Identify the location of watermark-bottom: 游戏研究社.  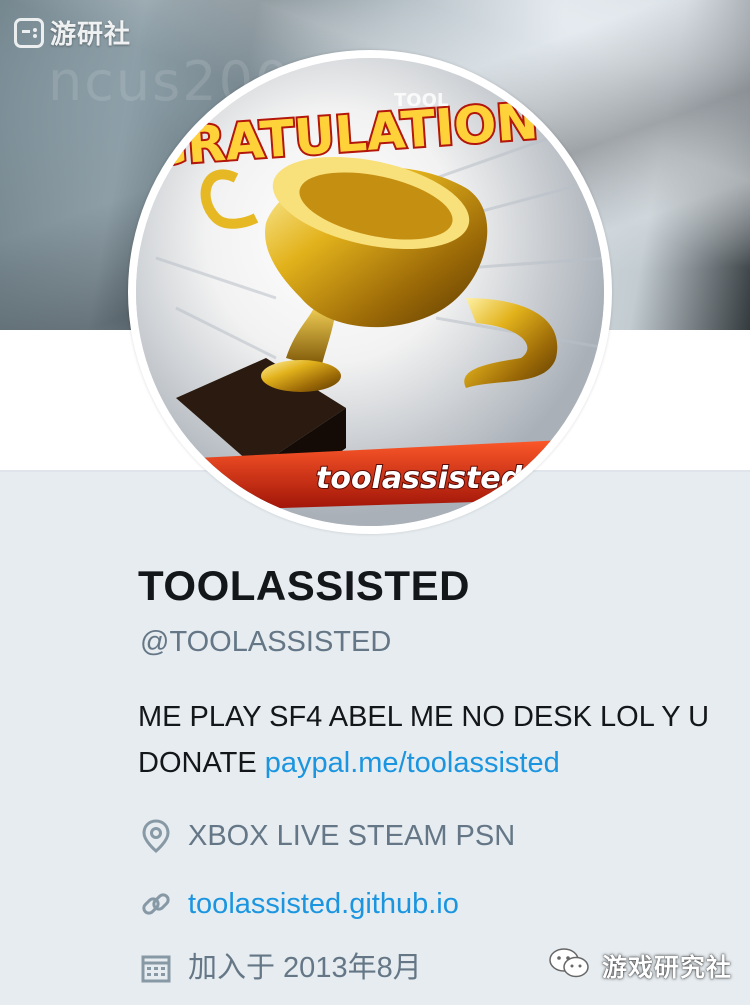
(640, 965).